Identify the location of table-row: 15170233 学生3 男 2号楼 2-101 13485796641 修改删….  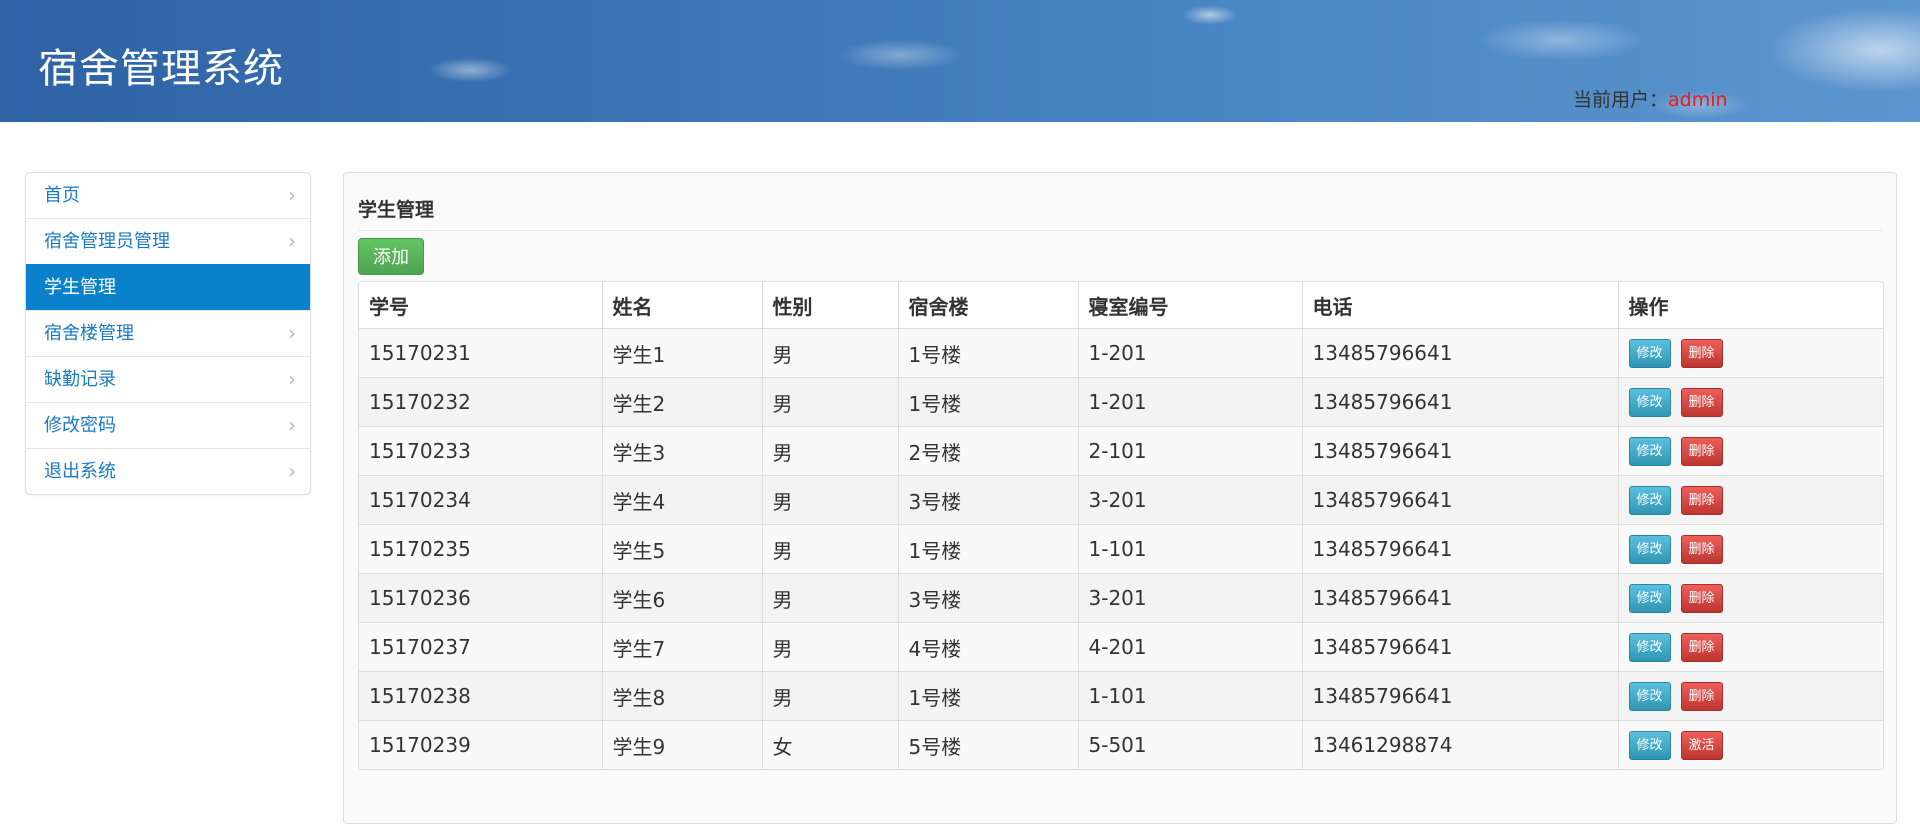
(1121, 451).